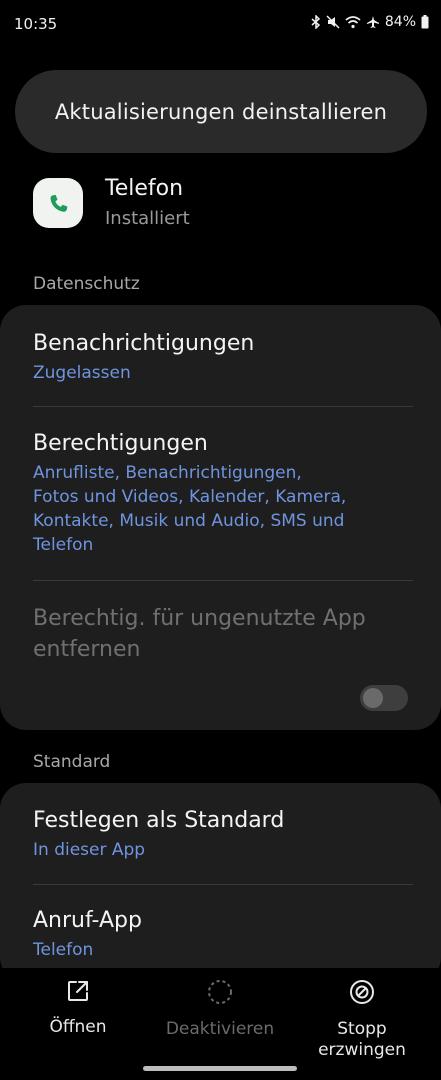 The width and height of the screenshot is (441, 1080). Describe the element at coordinates (384, 698) in the screenshot. I see `remove-permissions-toggle` at that location.